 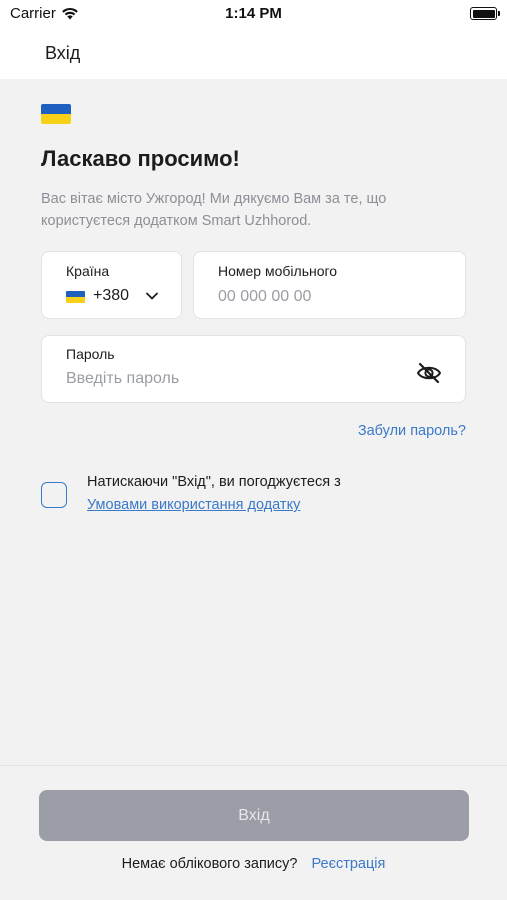 I want to click on carrier-label: Carrier, so click(x=33, y=13).